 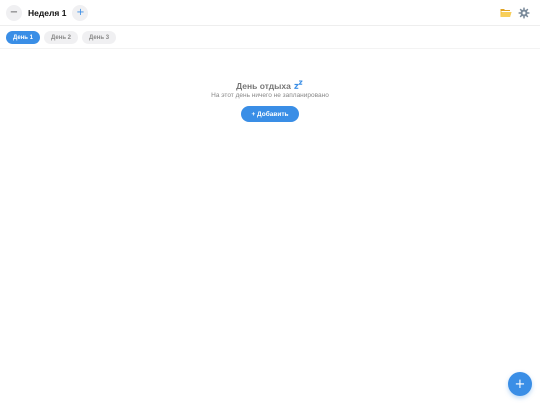 I want to click on tabs-divider, so click(x=270, y=48).